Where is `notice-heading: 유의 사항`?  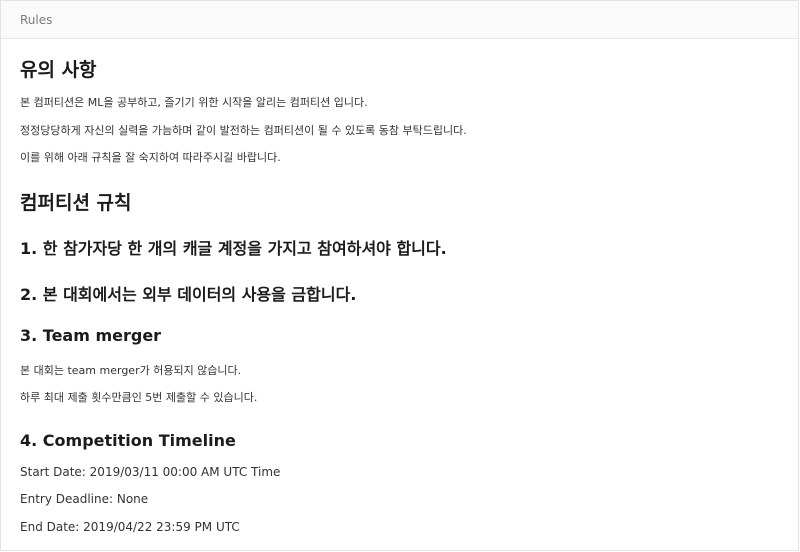 notice-heading: 유의 사항 is located at coordinates (58, 70).